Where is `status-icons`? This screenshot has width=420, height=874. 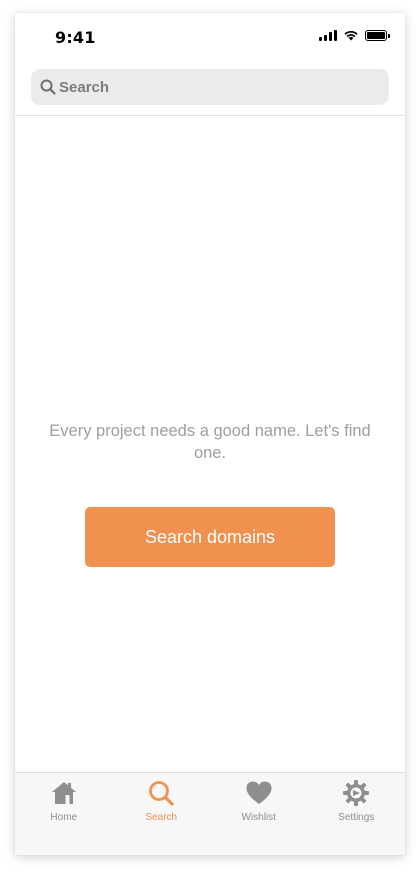
status-icons is located at coordinates (354, 35).